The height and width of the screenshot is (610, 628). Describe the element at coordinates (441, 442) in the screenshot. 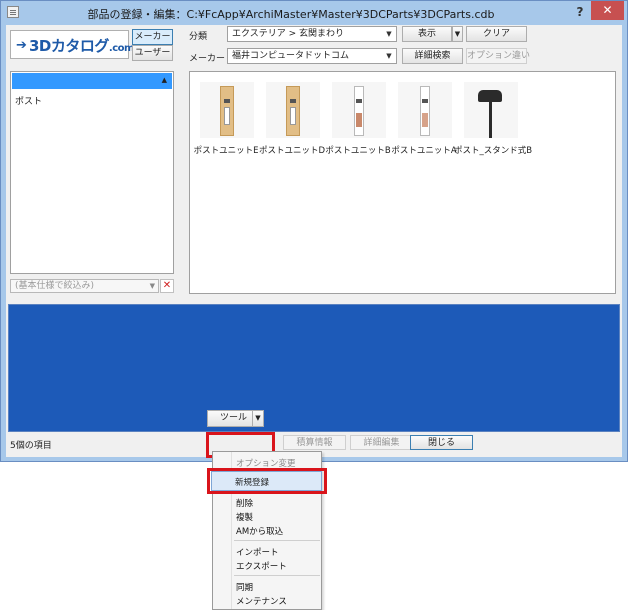

I see `close-button: 閉じる` at that location.